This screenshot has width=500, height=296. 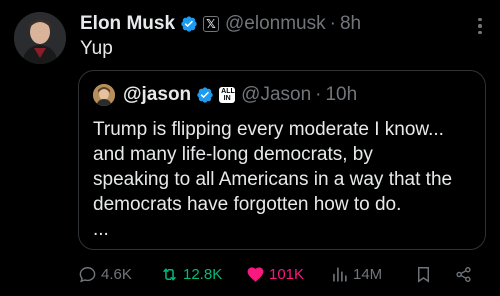 I want to click on reply-button: 4.6K, so click(x=105, y=274).